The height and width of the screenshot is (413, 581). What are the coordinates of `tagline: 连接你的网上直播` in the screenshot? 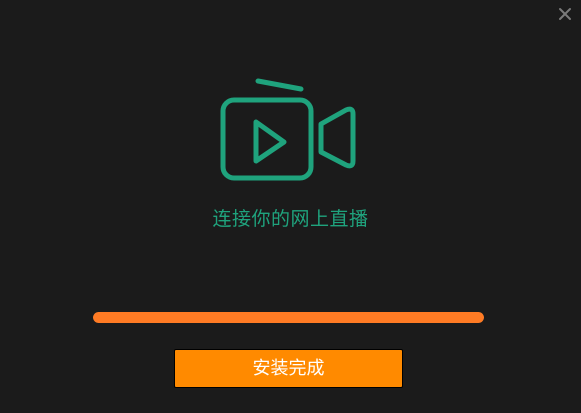 It's located at (290, 219).